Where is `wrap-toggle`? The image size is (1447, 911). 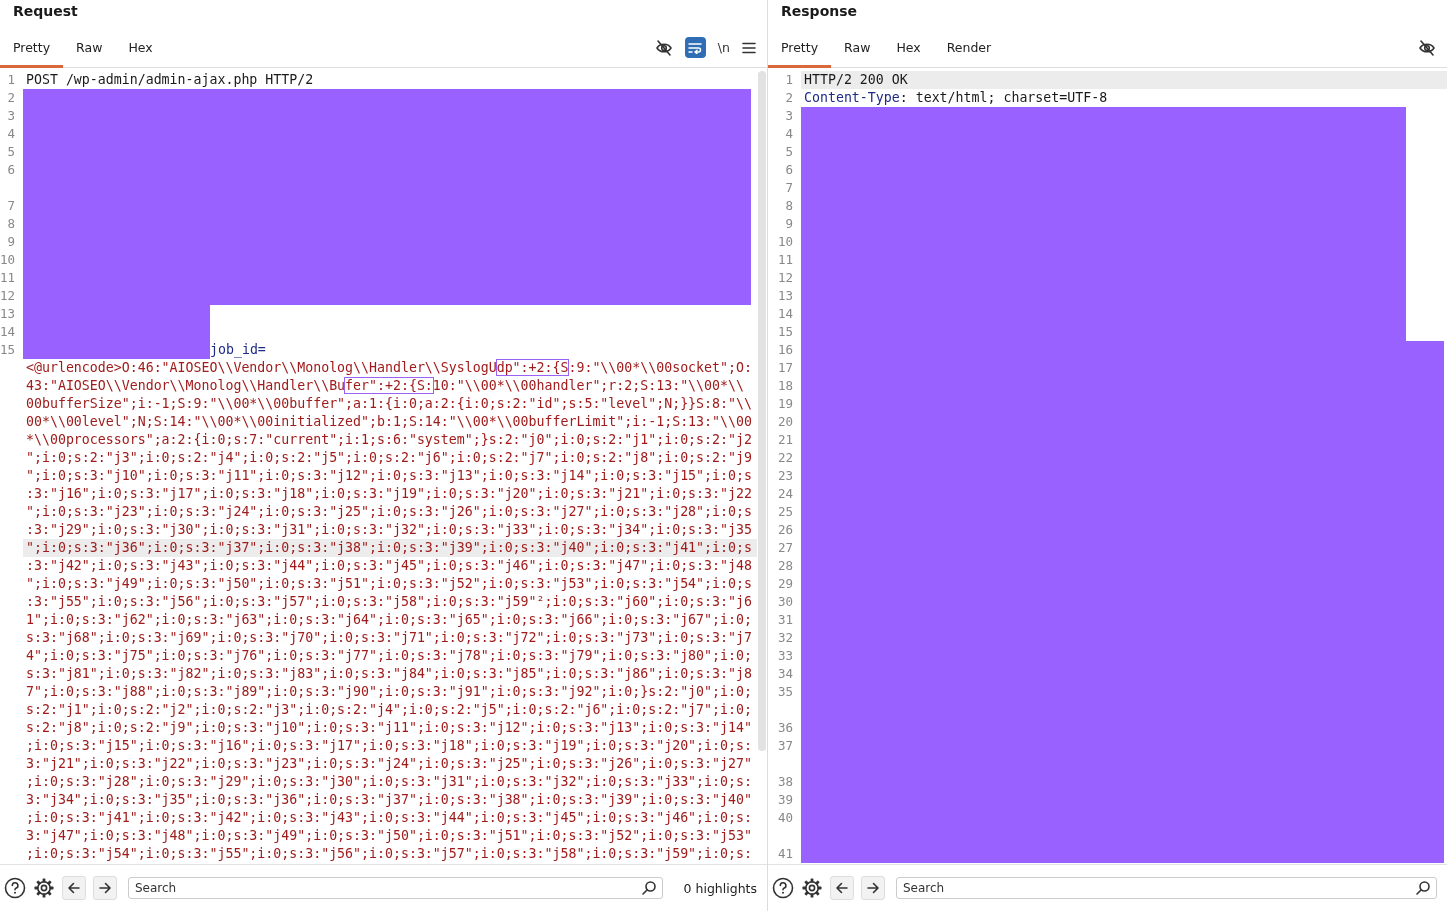
wrap-toggle is located at coordinates (695, 47).